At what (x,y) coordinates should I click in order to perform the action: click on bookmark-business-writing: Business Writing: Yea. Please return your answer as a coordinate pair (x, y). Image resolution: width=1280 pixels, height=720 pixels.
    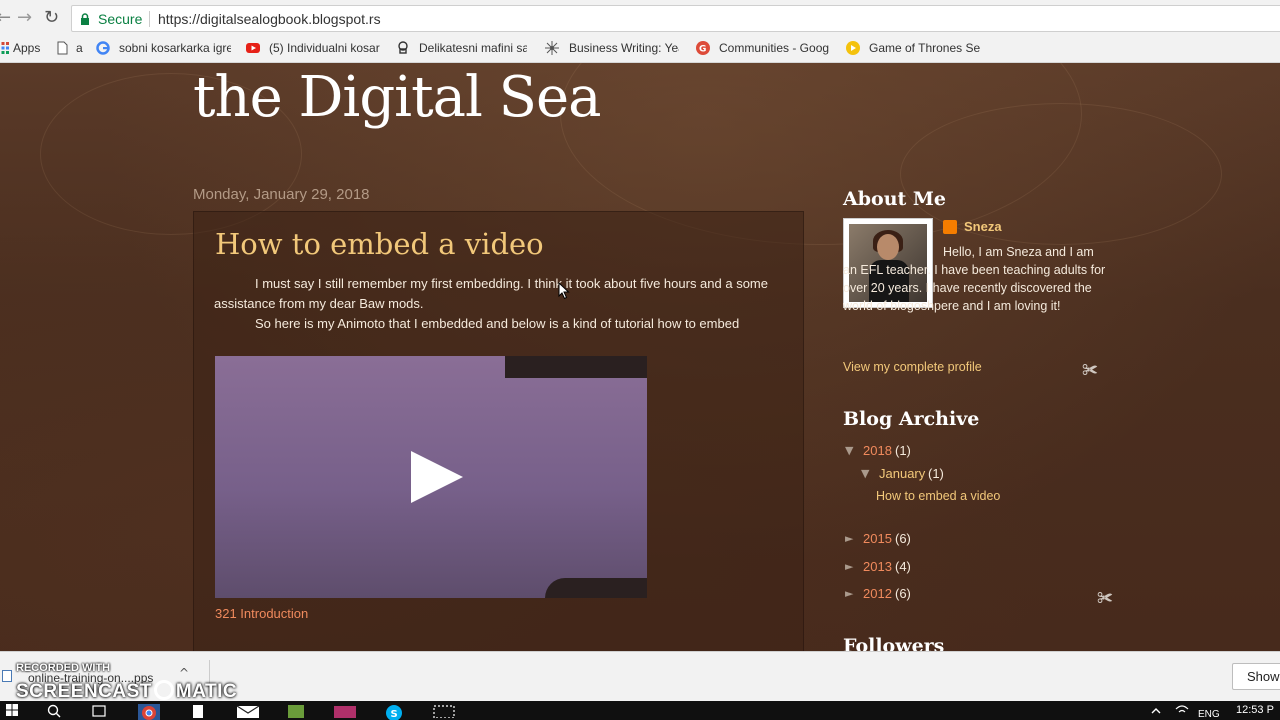
    Looking at the image, I should click on (624, 50).